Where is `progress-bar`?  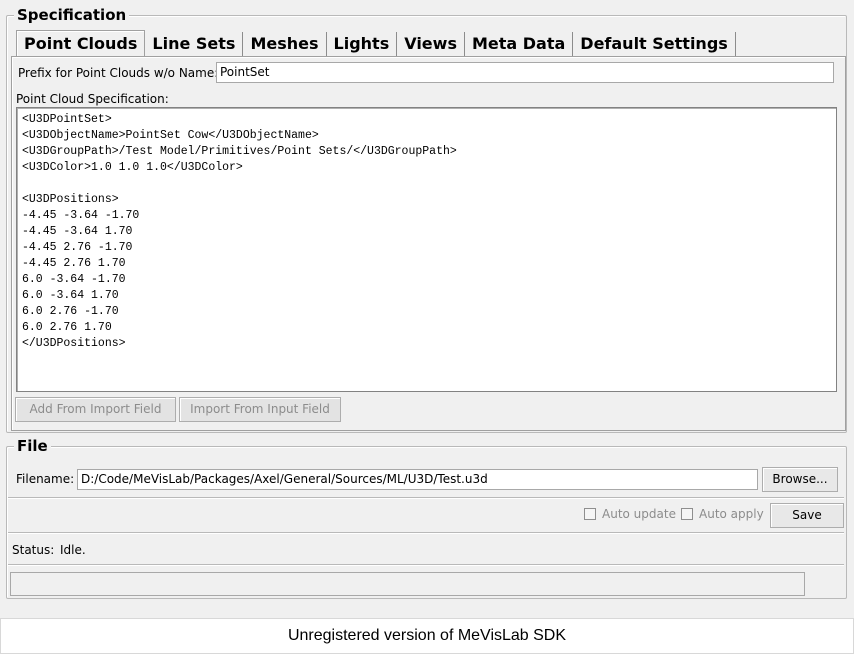
progress-bar is located at coordinates (407, 584).